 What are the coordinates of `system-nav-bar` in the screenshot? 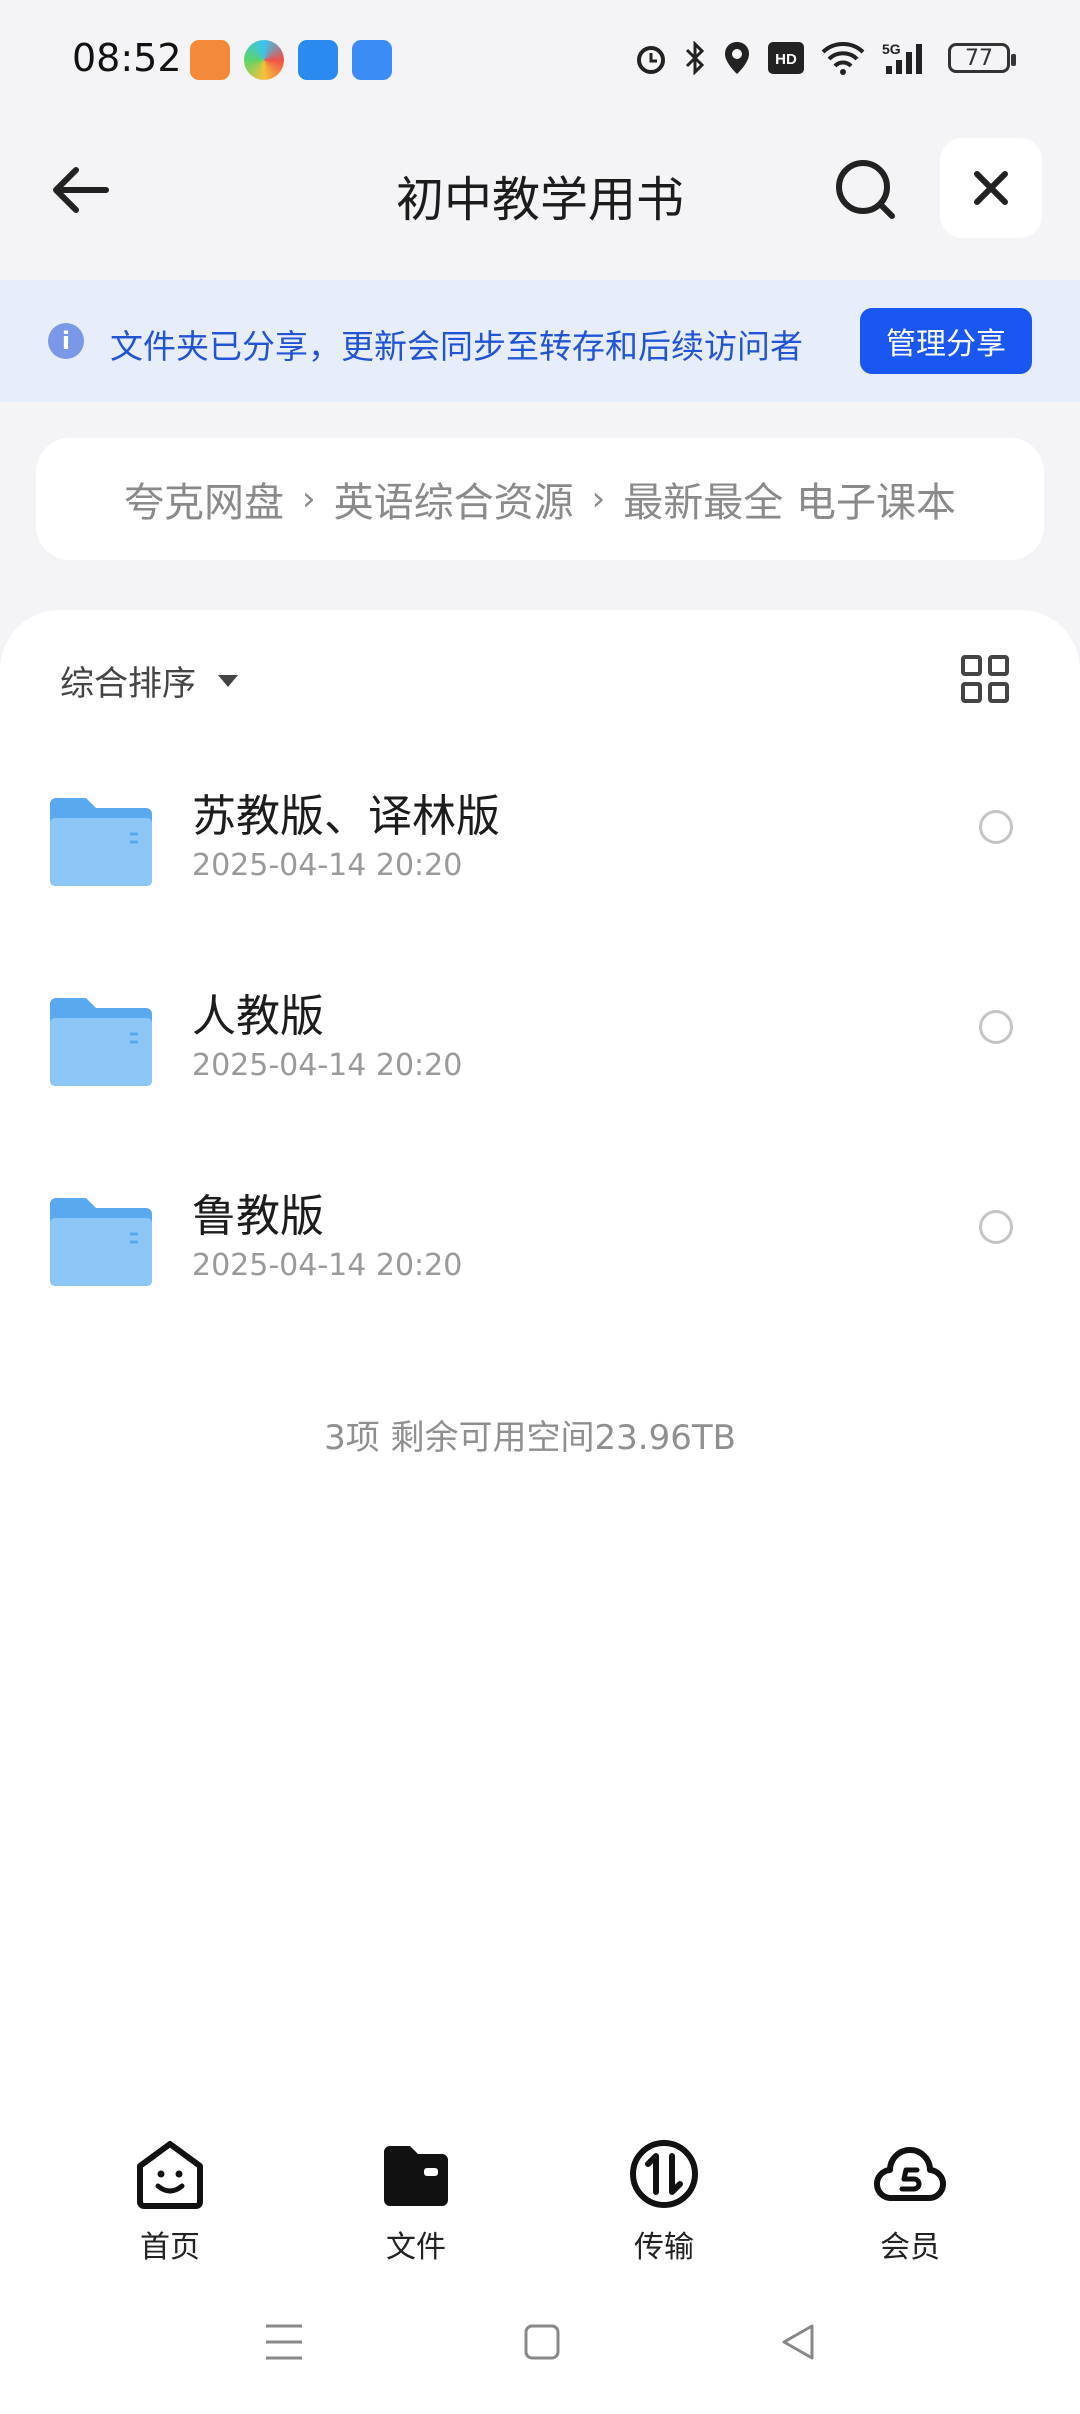 It's located at (540, 2350).